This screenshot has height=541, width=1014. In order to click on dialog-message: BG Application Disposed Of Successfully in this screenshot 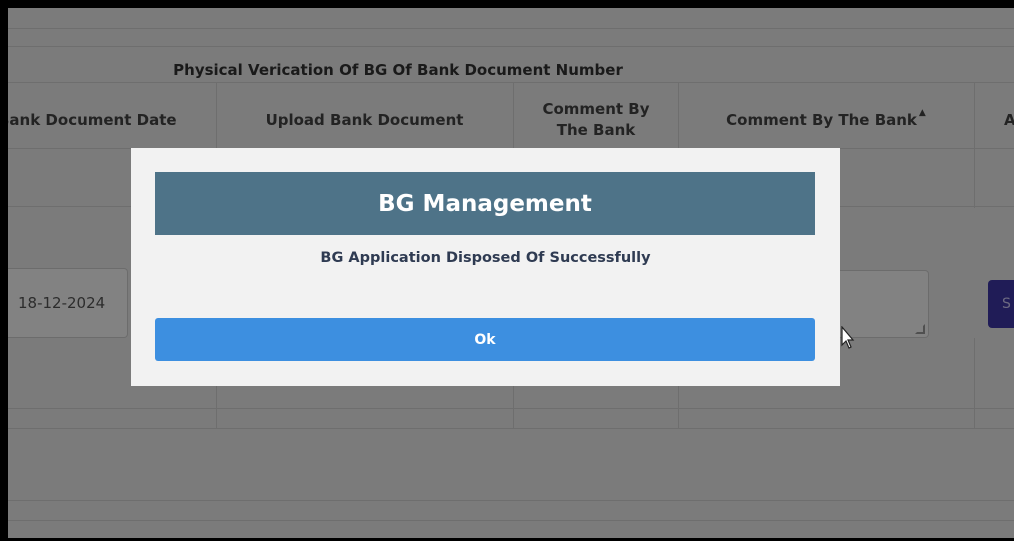, I will do `click(485, 258)`.